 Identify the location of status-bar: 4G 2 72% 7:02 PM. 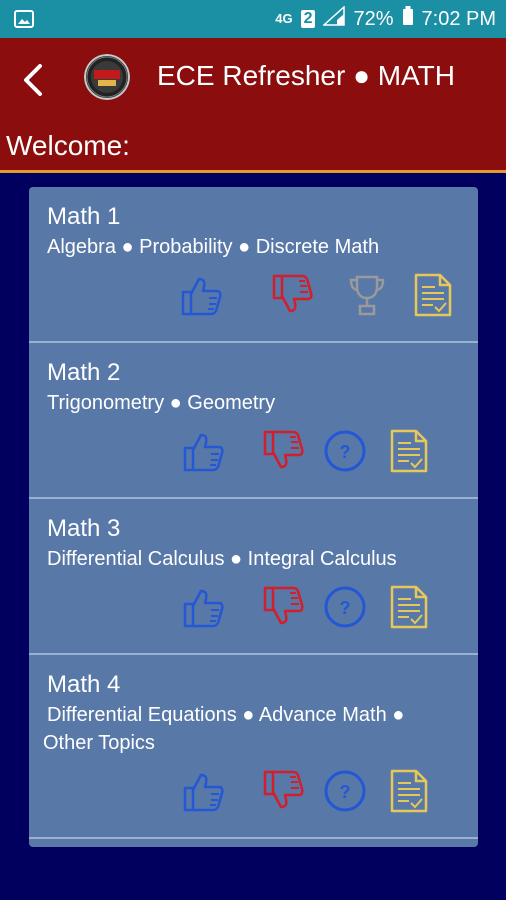
(253, 19).